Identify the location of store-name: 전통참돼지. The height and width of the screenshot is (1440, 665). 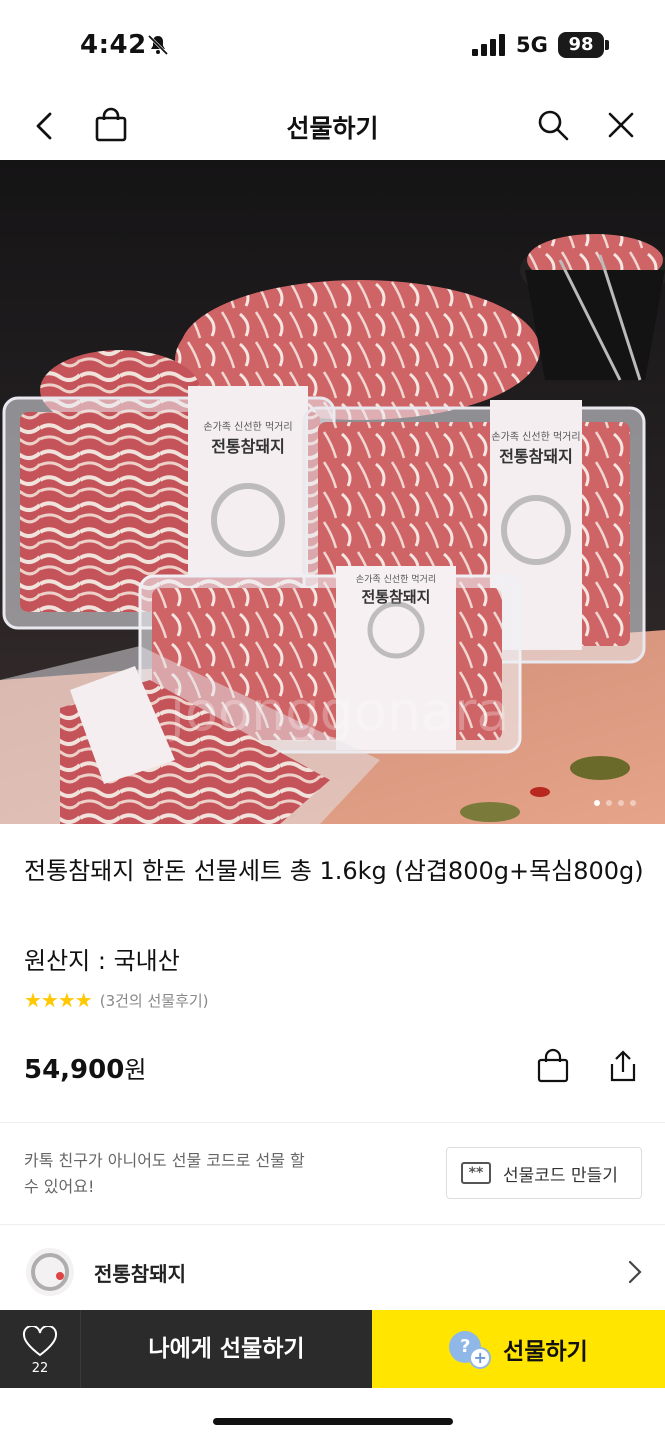
(140, 1274).